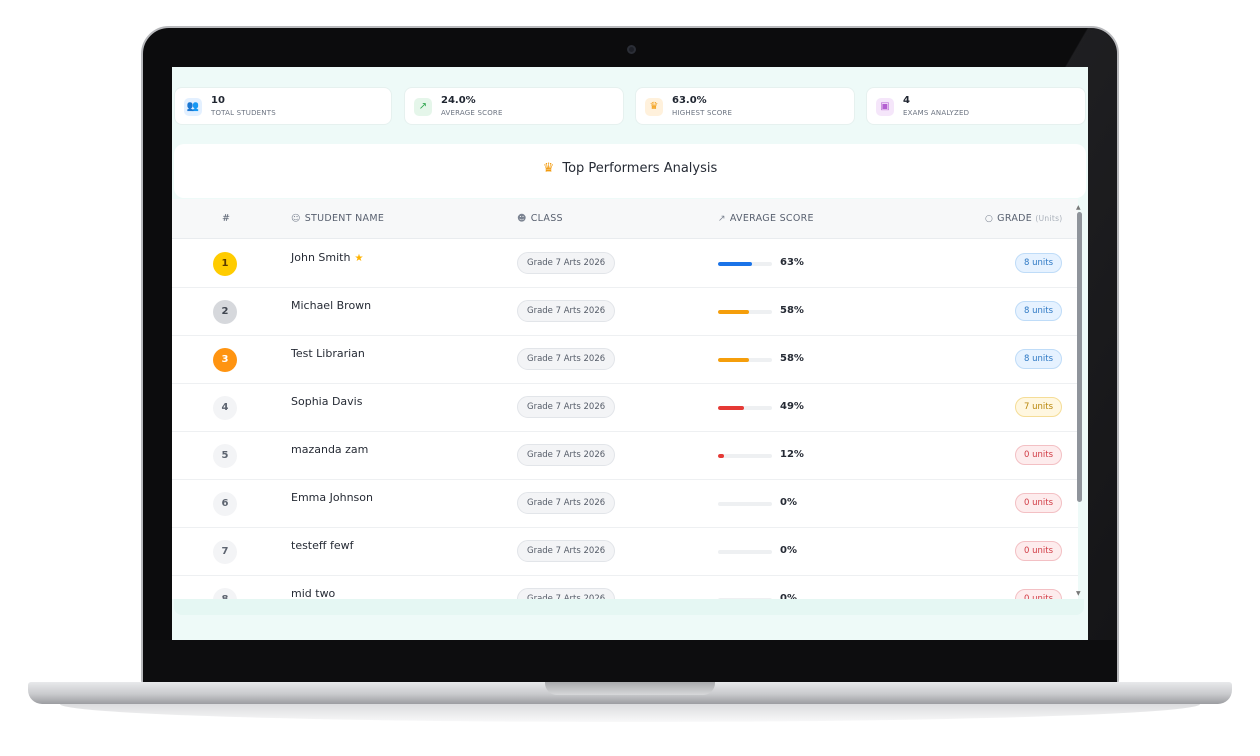  I want to click on student-name-text: mazanda zam, so click(330, 449).